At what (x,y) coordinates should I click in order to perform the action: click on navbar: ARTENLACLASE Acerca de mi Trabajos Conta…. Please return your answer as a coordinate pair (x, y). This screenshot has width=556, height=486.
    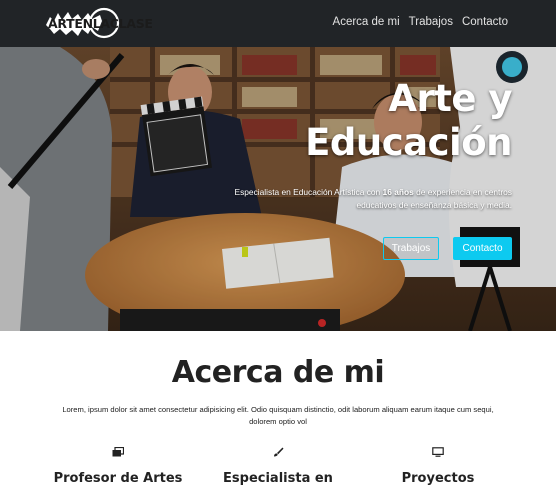
    Looking at the image, I should click on (278, 23).